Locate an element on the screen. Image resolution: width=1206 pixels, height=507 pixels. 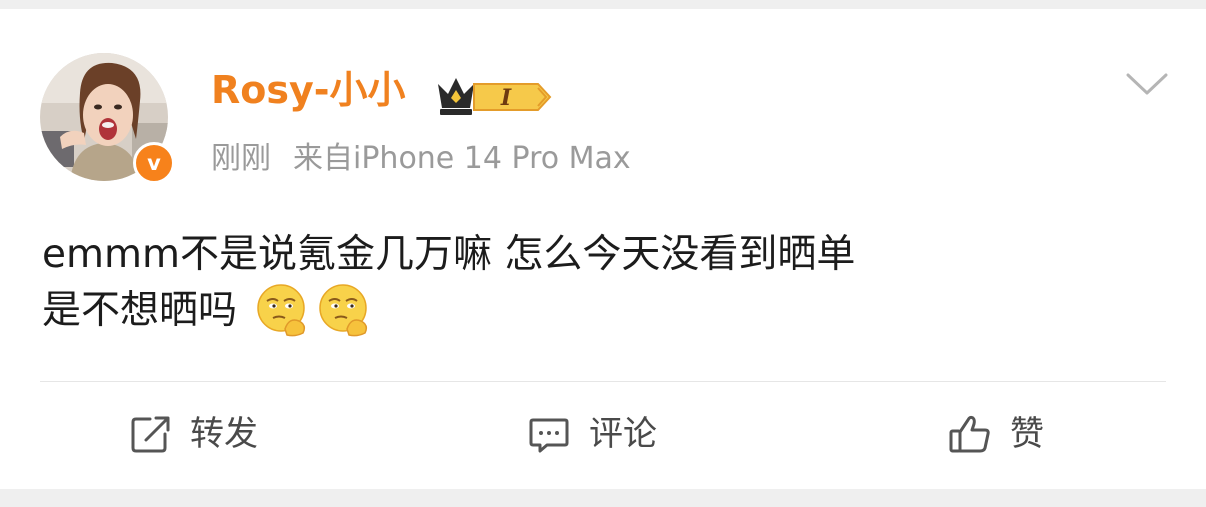
chevron-down-icon is located at coordinates (1147, 84).